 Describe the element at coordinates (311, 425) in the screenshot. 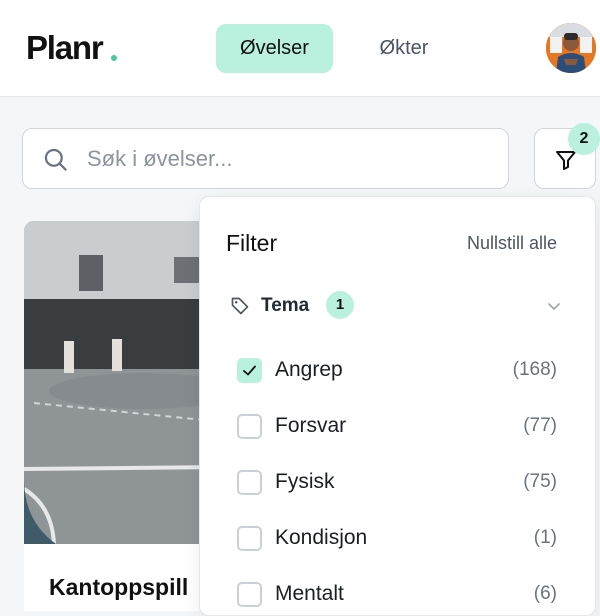

I see `option-label: Forsvar` at that location.